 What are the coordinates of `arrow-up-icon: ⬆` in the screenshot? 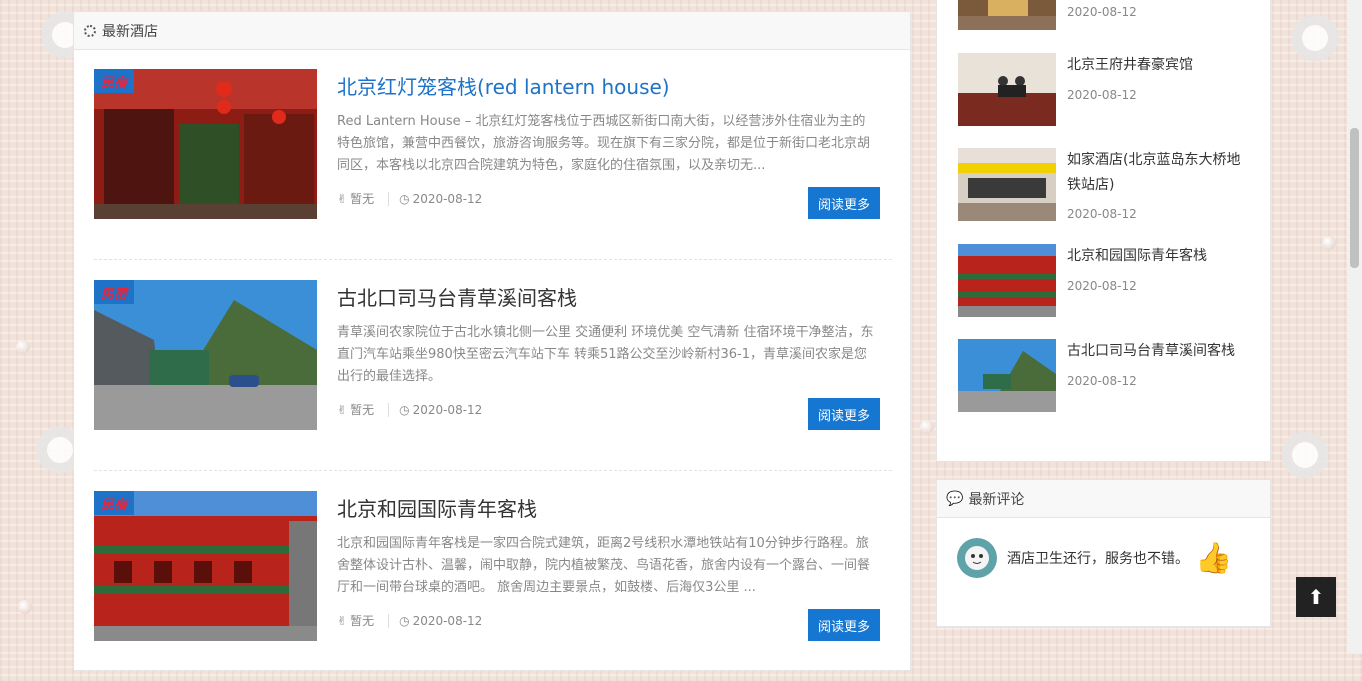 It's located at (1316, 597).